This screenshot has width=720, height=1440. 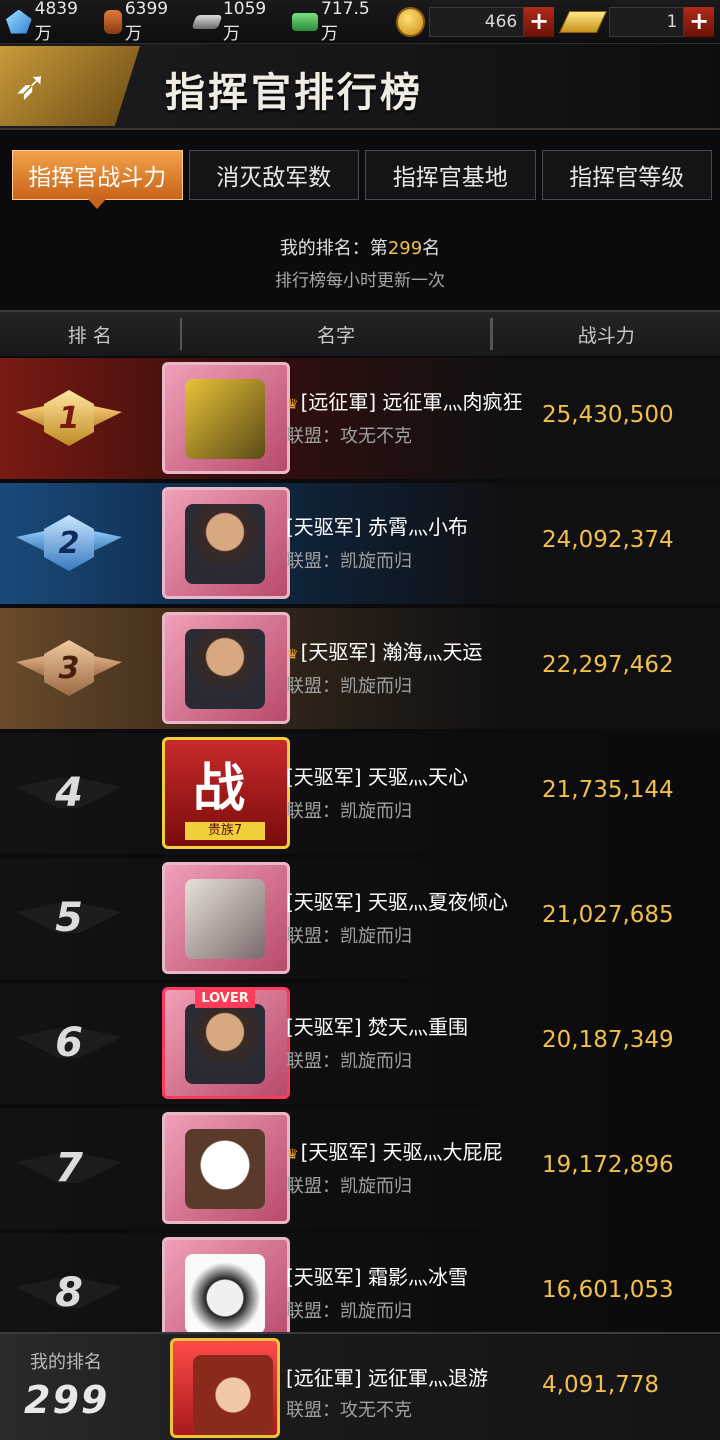 What do you see at coordinates (360, 281) in the screenshot?
I see `update-note: 排行榜每小时更新一次` at bounding box center [360, 281].